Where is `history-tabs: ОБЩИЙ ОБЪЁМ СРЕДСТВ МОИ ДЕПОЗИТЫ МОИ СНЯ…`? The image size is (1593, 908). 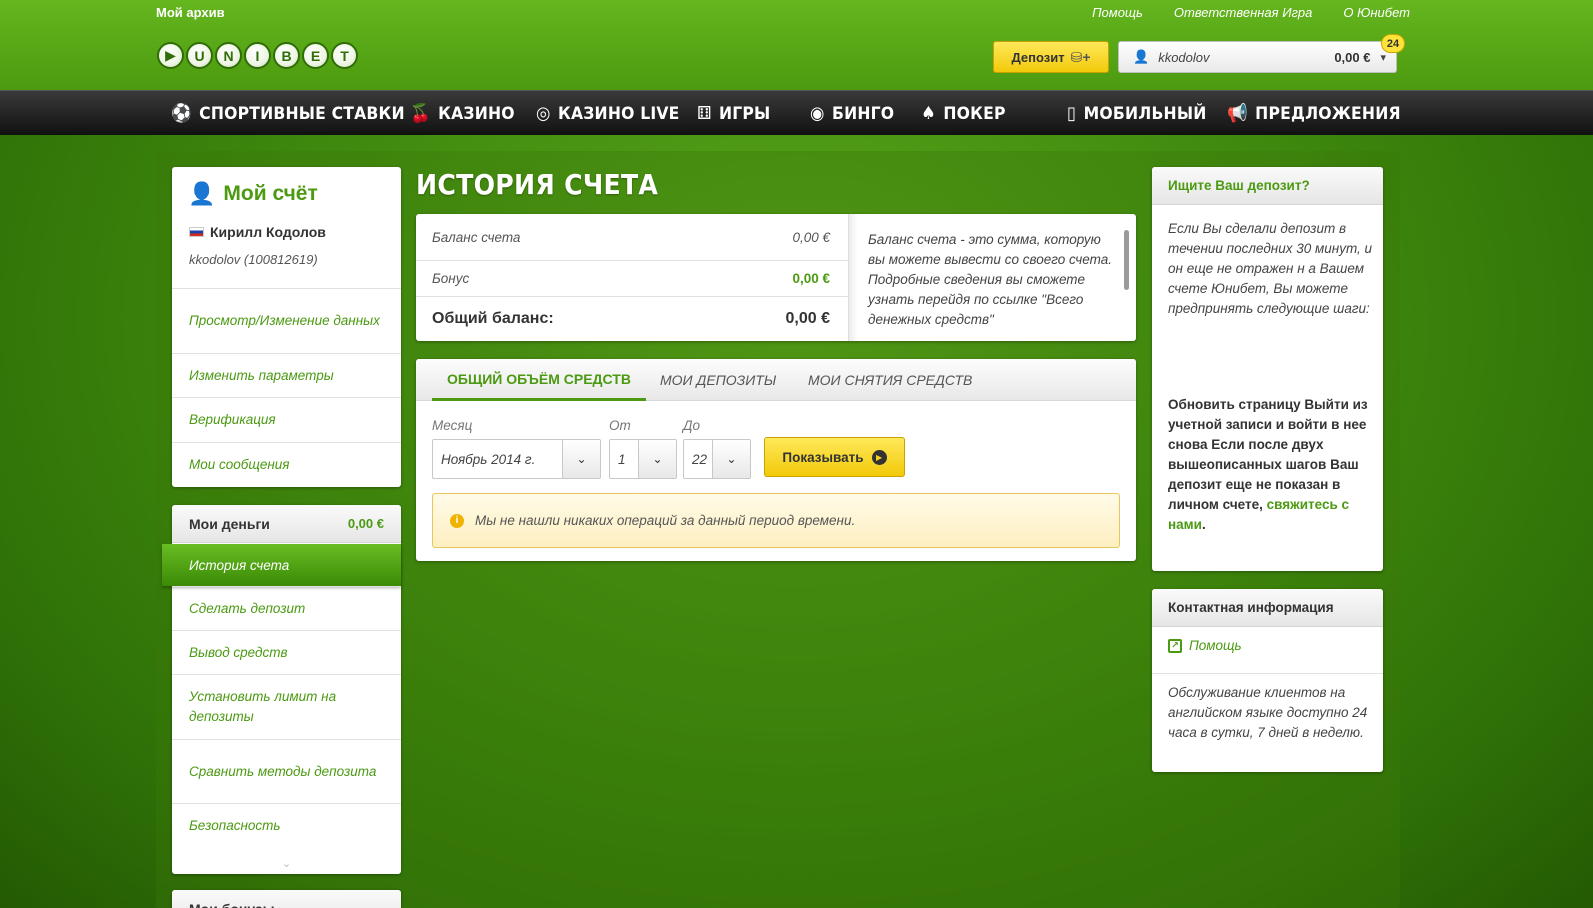
history-tabs: ОБЩИЙ ОБЪЁМ СРЕДСТВ МОИ ДЕПОЗИТЫ МОИ СНЯ… is located at coordinates (776, 380).